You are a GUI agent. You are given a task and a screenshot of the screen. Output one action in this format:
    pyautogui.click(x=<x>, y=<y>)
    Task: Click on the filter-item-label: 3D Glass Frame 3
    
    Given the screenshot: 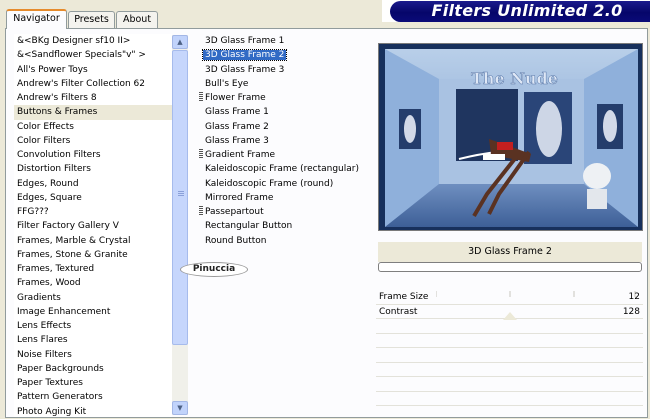 What is the action you would take?
    pyautogui.click(x=245, y=69)
    